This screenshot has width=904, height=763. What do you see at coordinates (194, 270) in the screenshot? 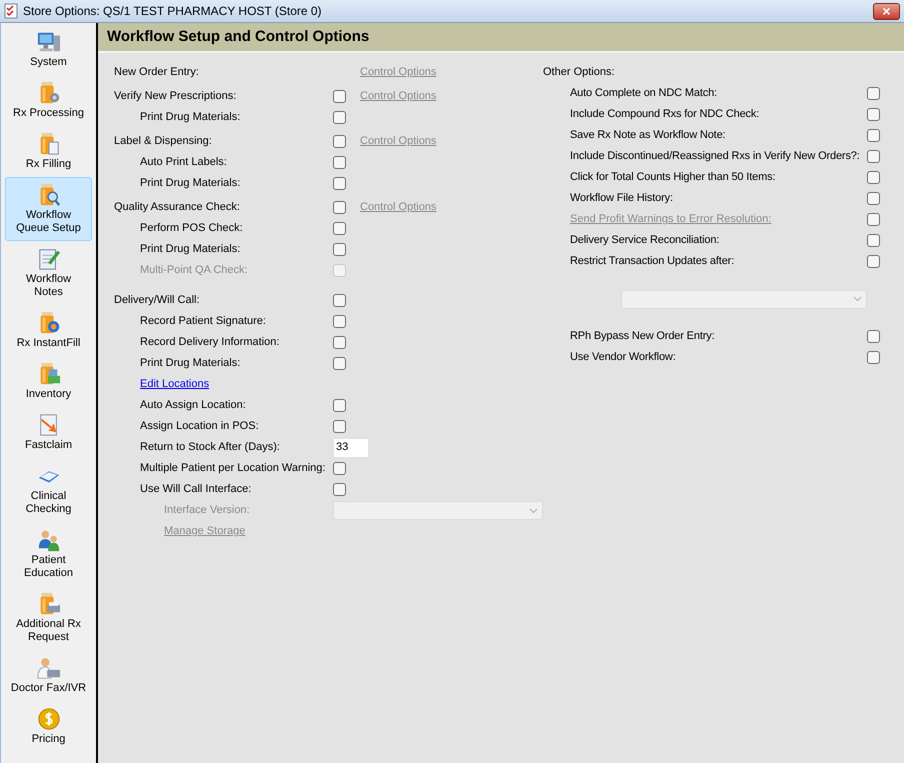
I see `option-label: Multi-Point QA Check:` at bounding box center [194, 270].